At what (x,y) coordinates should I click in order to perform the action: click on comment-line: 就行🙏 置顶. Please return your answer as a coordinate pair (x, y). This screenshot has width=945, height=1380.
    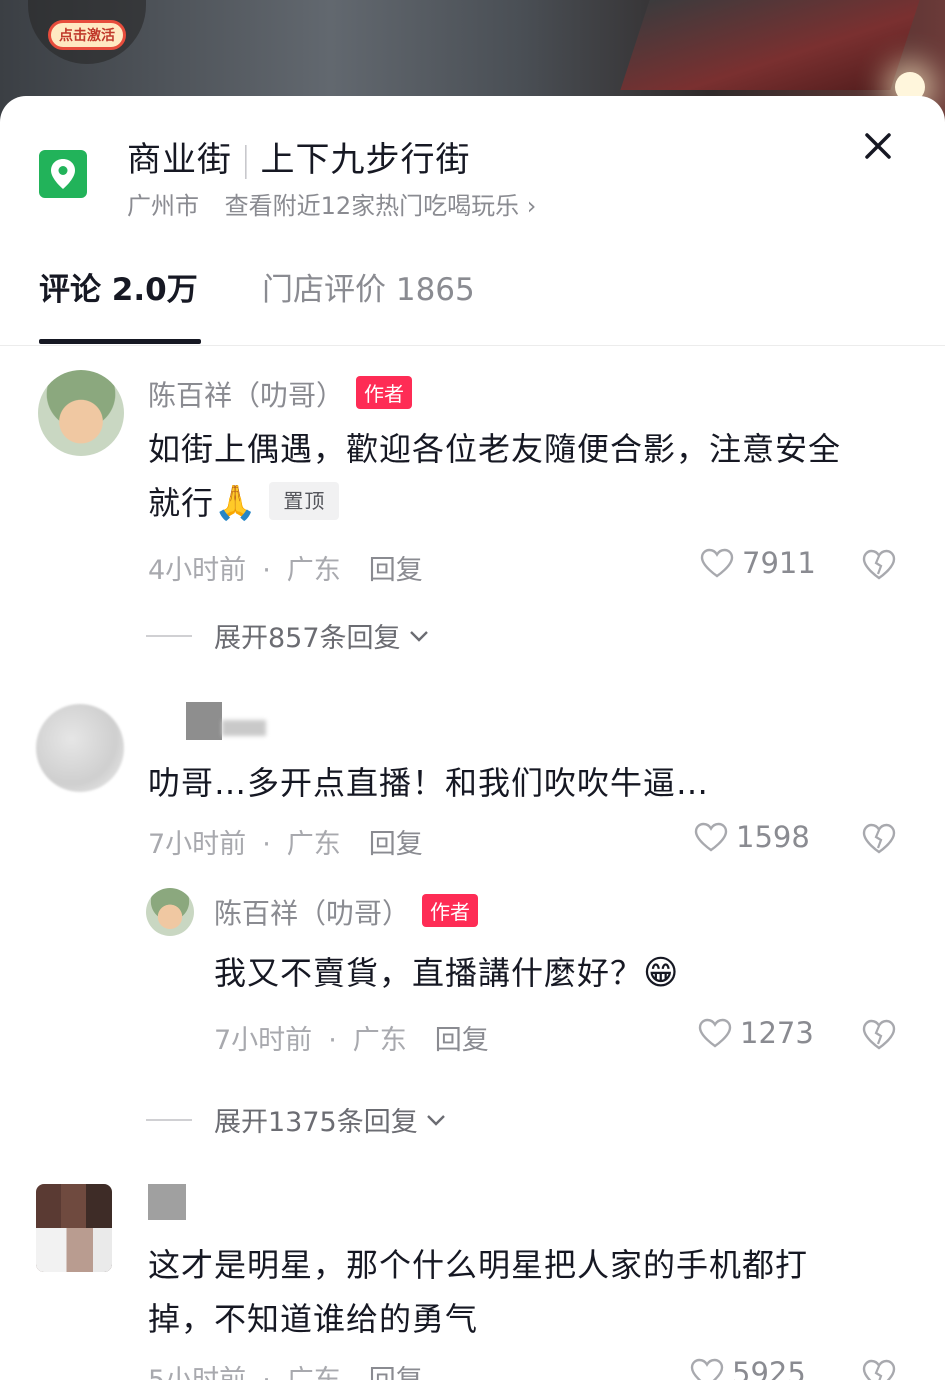
    Looking at the image, I should click on (494, 503).